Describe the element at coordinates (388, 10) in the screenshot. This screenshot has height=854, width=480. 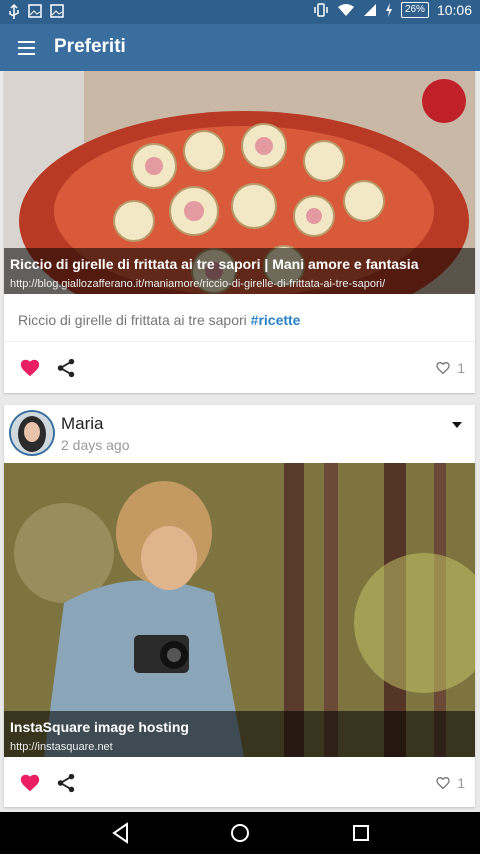
I see `charging-icon` at that location.